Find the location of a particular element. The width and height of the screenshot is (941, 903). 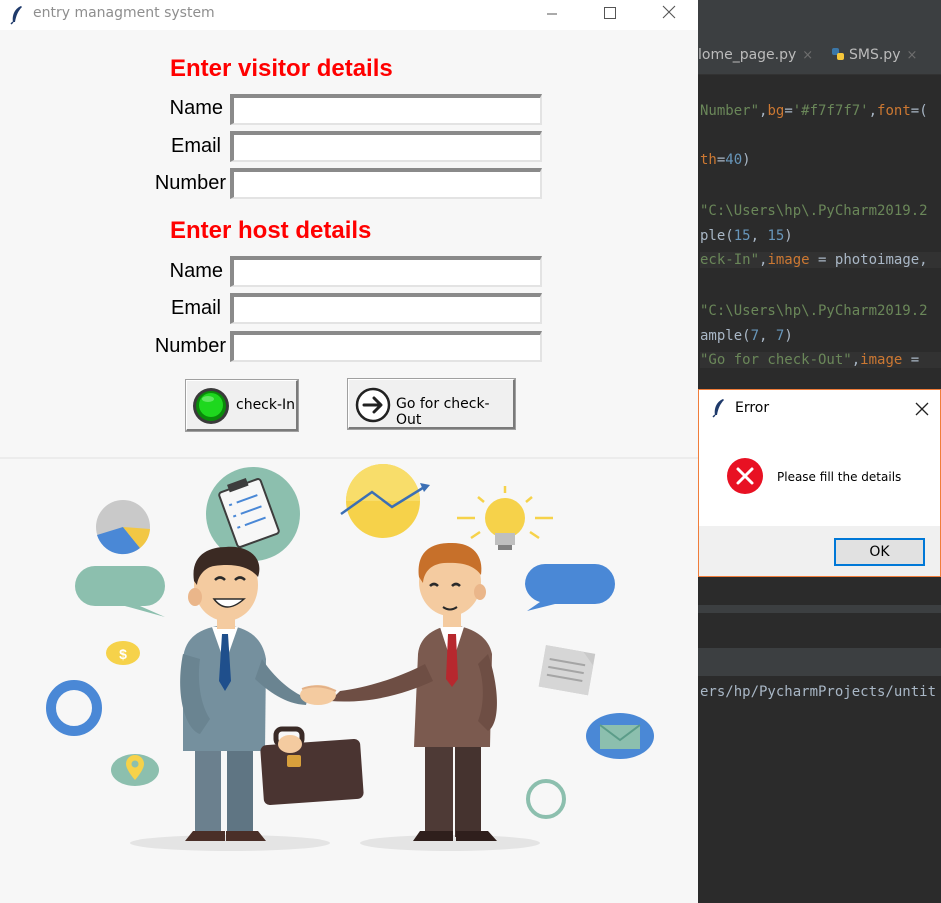

ide-run-toolbar is located at coordinates (819, 662).